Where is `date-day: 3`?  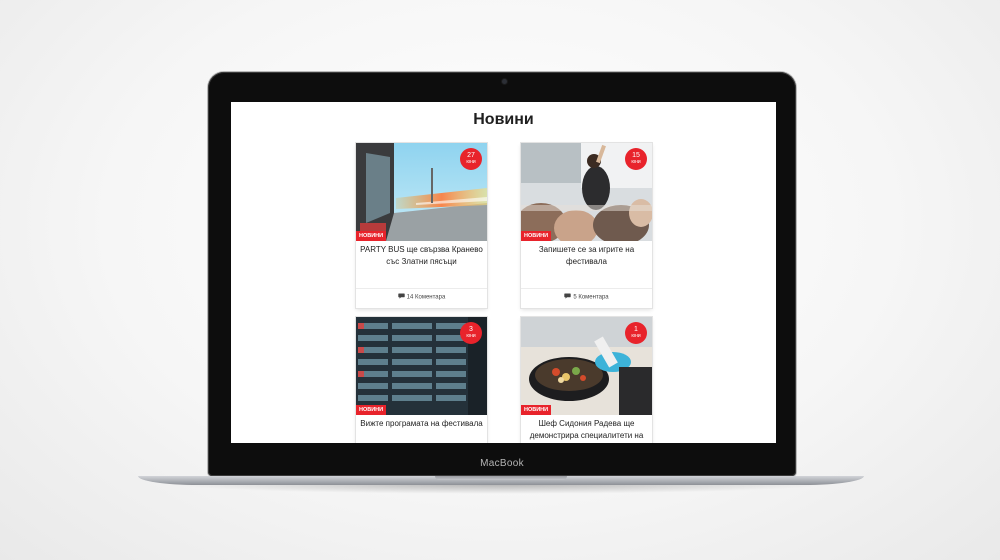
date-day: 3 is located at coordinates (471, 329).